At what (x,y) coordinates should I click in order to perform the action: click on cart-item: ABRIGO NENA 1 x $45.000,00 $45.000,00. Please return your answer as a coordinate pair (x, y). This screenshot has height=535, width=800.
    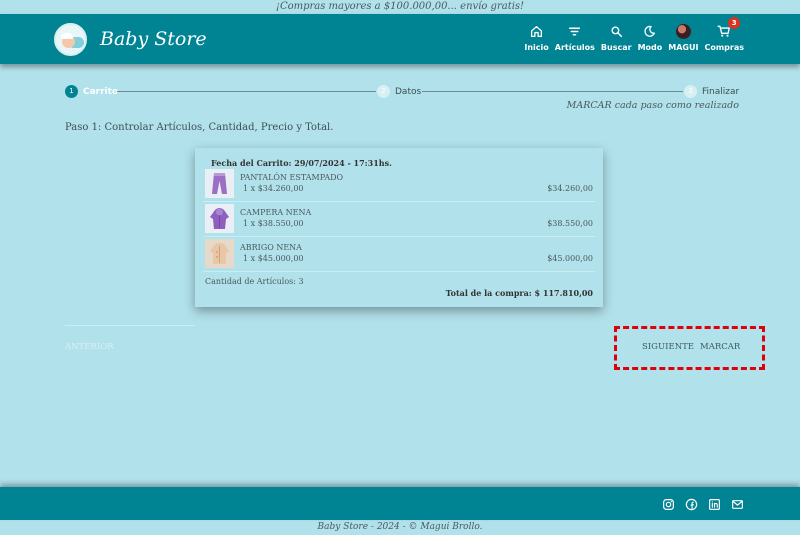
    Looking at the image, I should click on (399, 255).